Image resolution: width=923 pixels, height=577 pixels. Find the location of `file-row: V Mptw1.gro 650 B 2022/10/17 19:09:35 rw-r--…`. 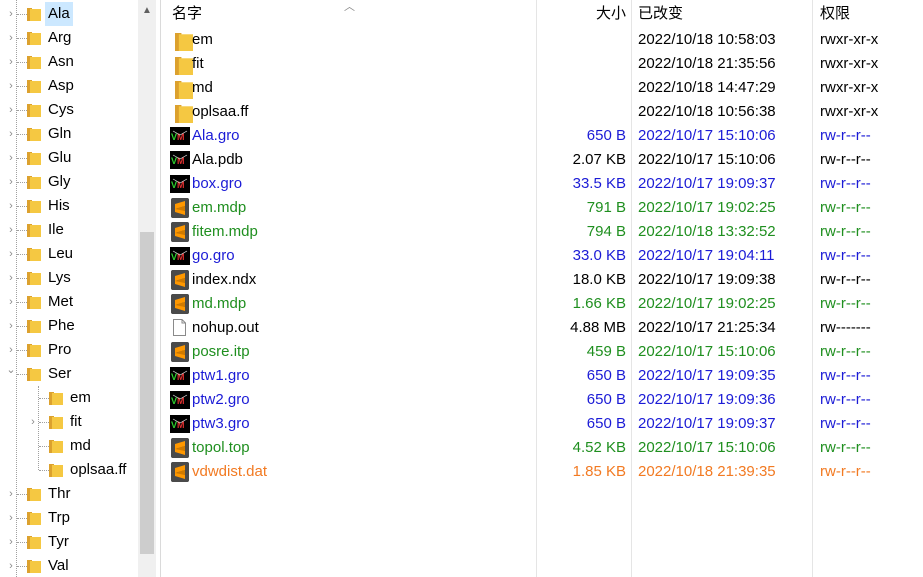

file-row: V Mptw1.gro 650 B 2022/10/17 19:09:35 rw-r--… is located at coordinates (542, 376).